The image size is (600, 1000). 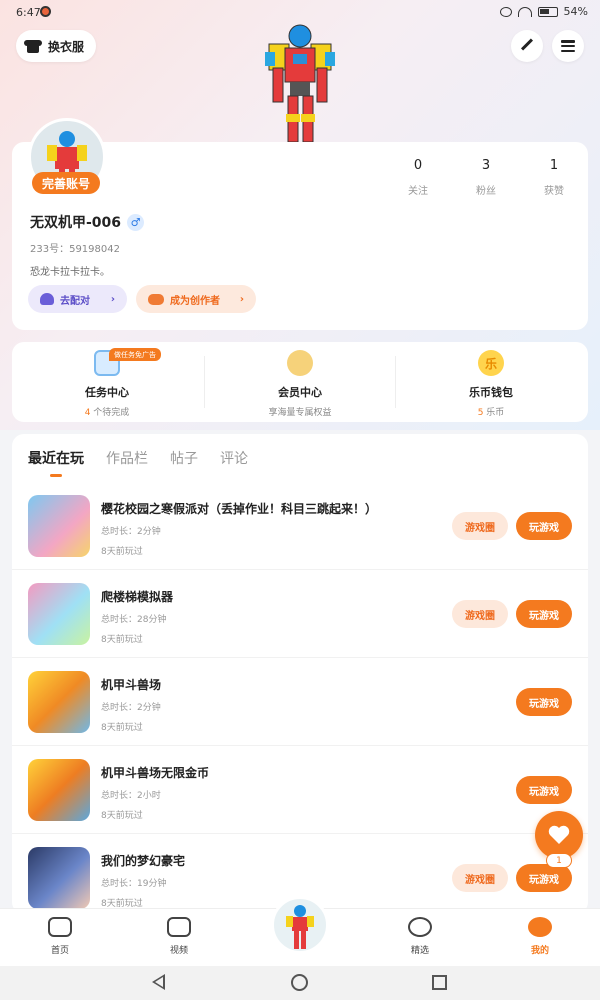 What do you see at coordinates (439, 982) in the screenshot?
I see `recent-apps-icon` at bounding box center [439, 982].